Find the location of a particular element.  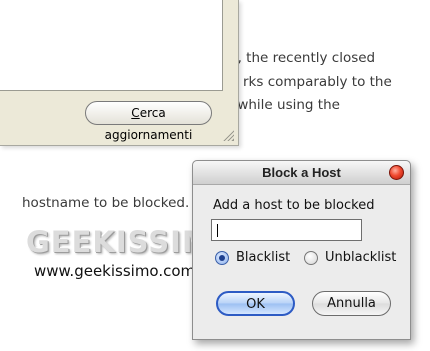

article-text-line: p, the recently closed is located at coordinates (302, 58).